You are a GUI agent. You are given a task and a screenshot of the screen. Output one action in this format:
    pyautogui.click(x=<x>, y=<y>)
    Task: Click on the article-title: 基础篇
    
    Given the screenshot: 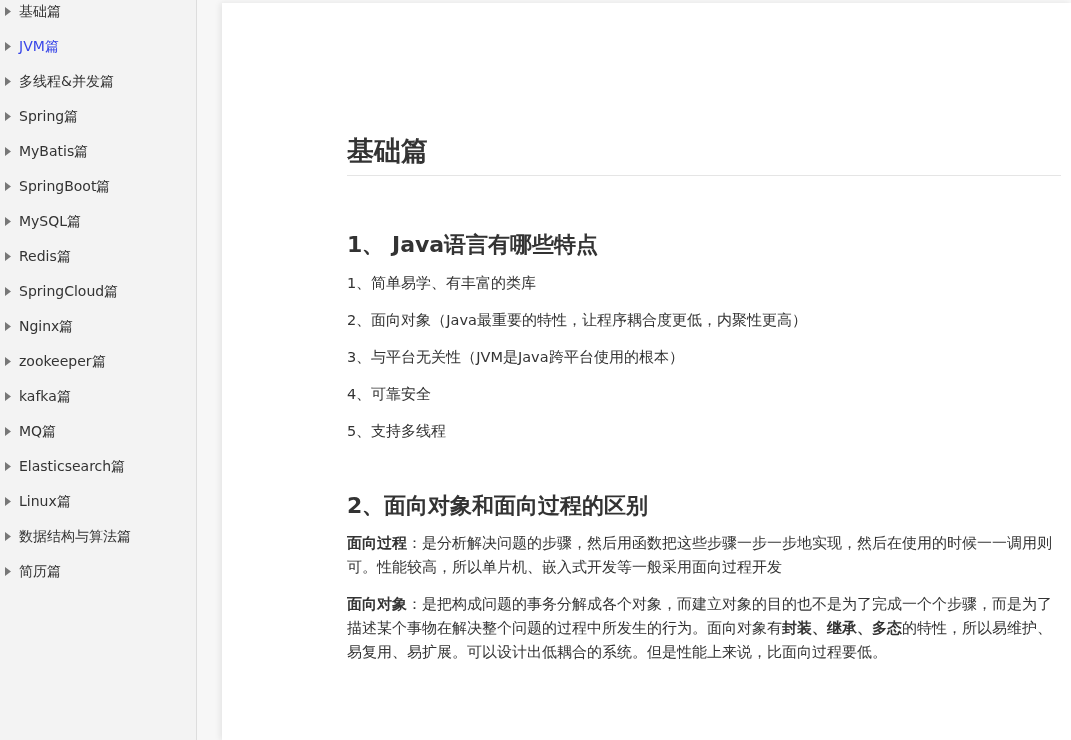 What is the action you would take?
    pyautogui.click(x=704, y=156)
    